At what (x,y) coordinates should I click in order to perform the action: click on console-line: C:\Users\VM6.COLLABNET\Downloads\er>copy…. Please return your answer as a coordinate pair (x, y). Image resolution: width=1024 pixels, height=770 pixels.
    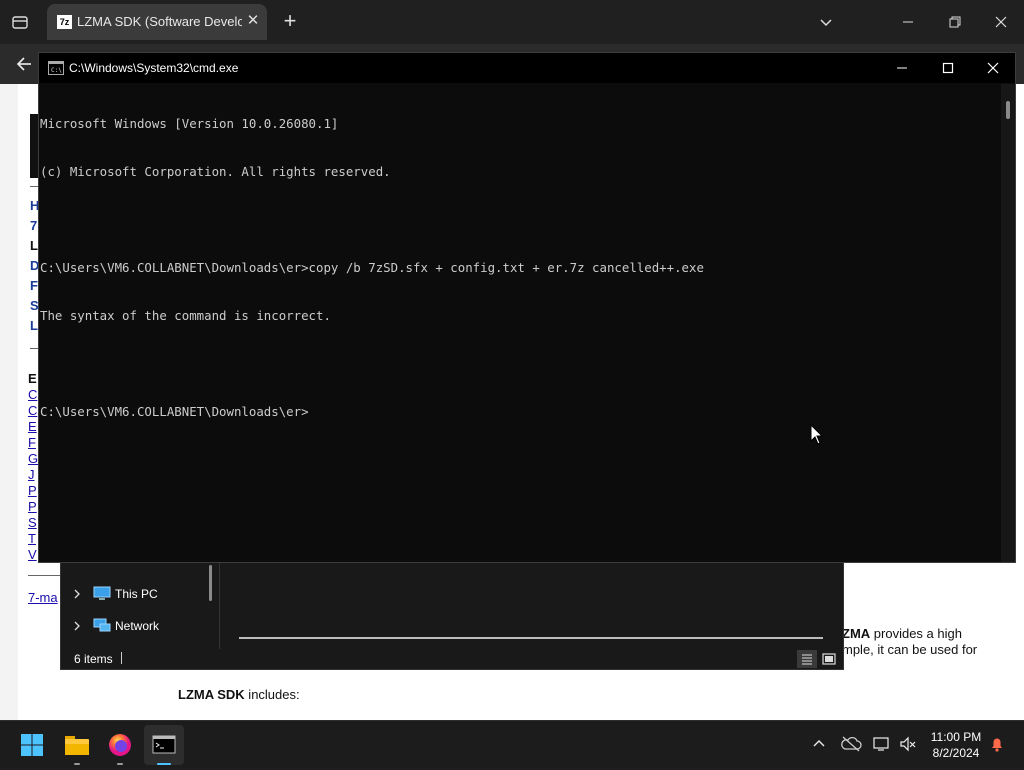
    Looking at the image, I should click on (372, 267).